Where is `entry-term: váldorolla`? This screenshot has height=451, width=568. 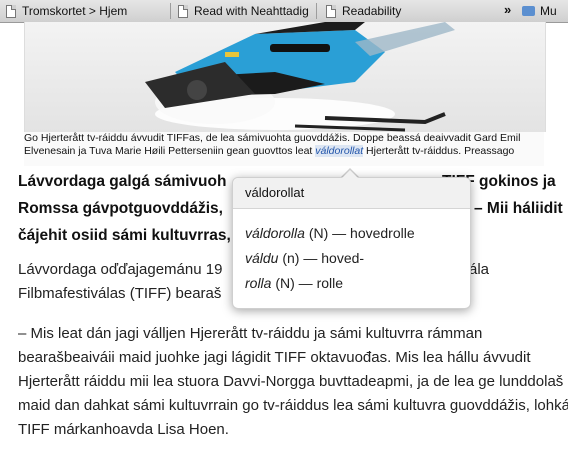
entry-term: váldorolla is located at coordinates (275, 233).